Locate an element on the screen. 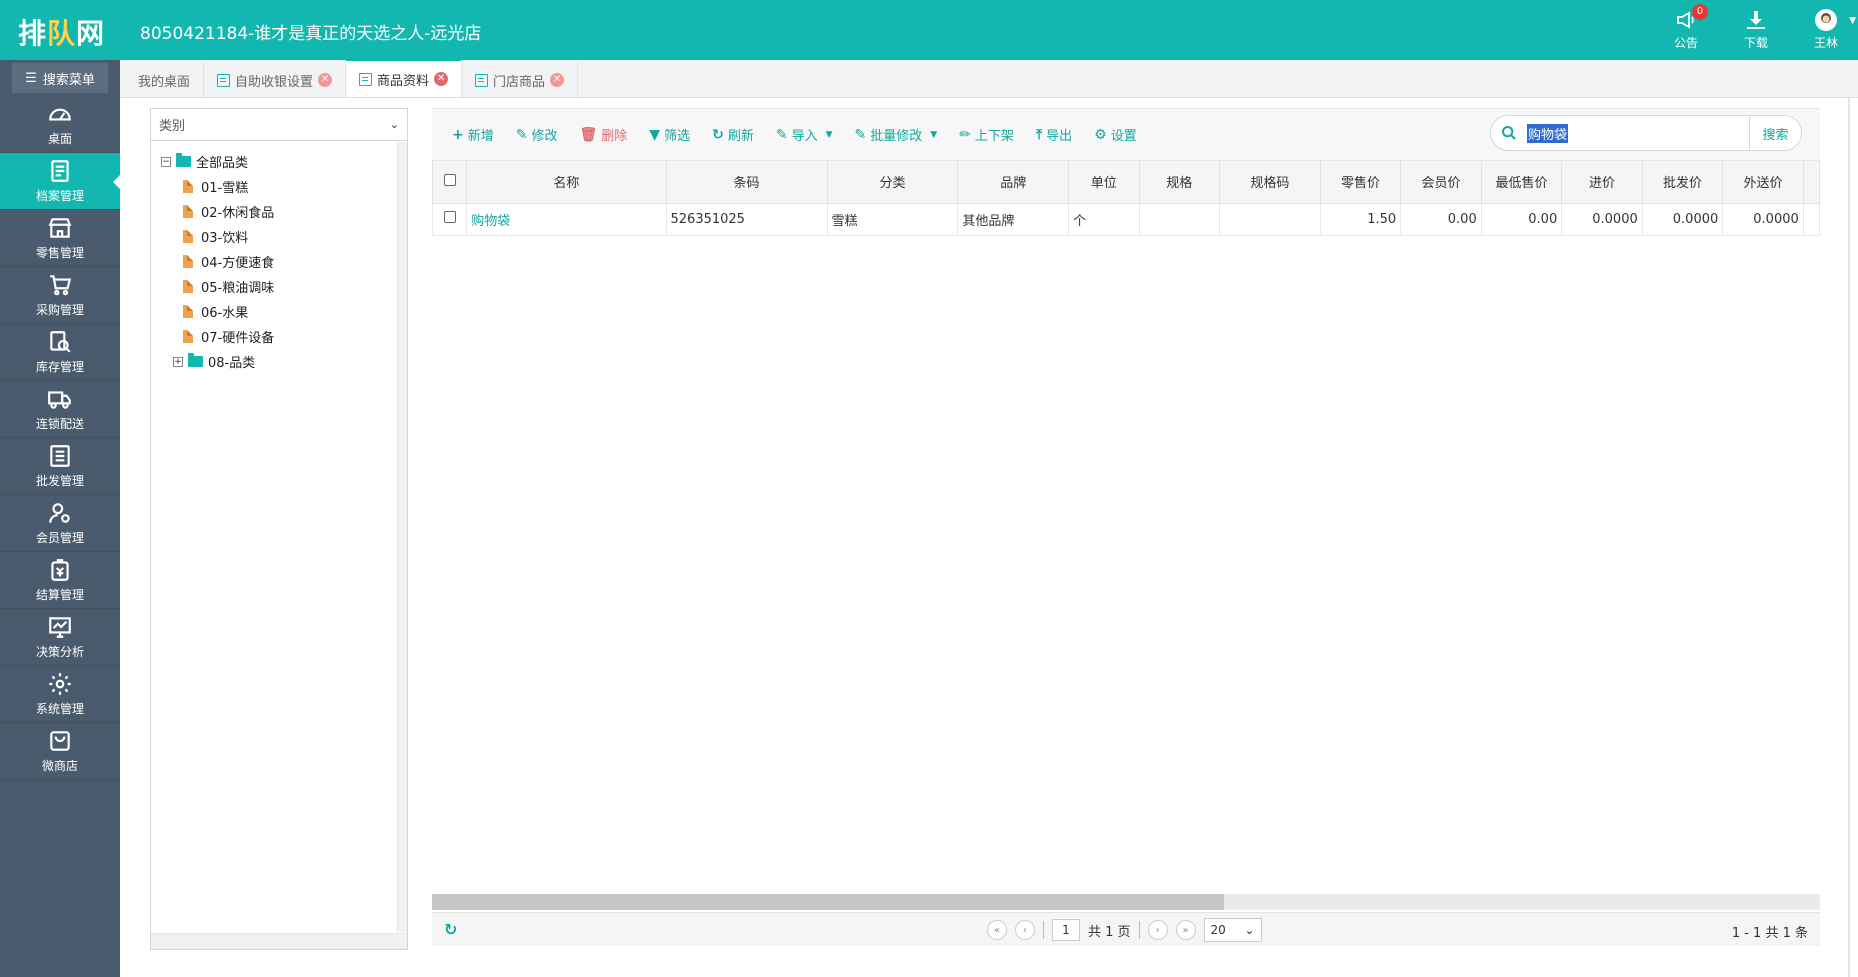 The height and width of the screenshot is (977, 1858). expand-icon: + is located at coordinates (178, 361).